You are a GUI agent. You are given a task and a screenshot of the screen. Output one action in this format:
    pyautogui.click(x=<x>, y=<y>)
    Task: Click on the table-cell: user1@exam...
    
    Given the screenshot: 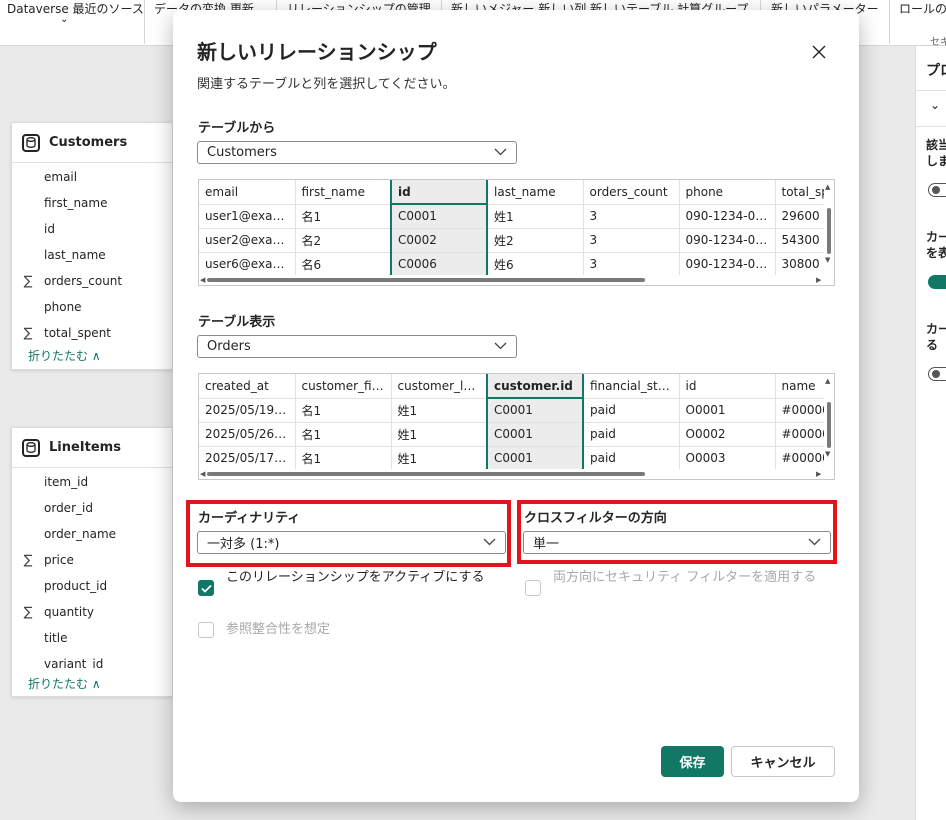 What is the action you would take?
    pyautogui.click(x=247, y=216)
    